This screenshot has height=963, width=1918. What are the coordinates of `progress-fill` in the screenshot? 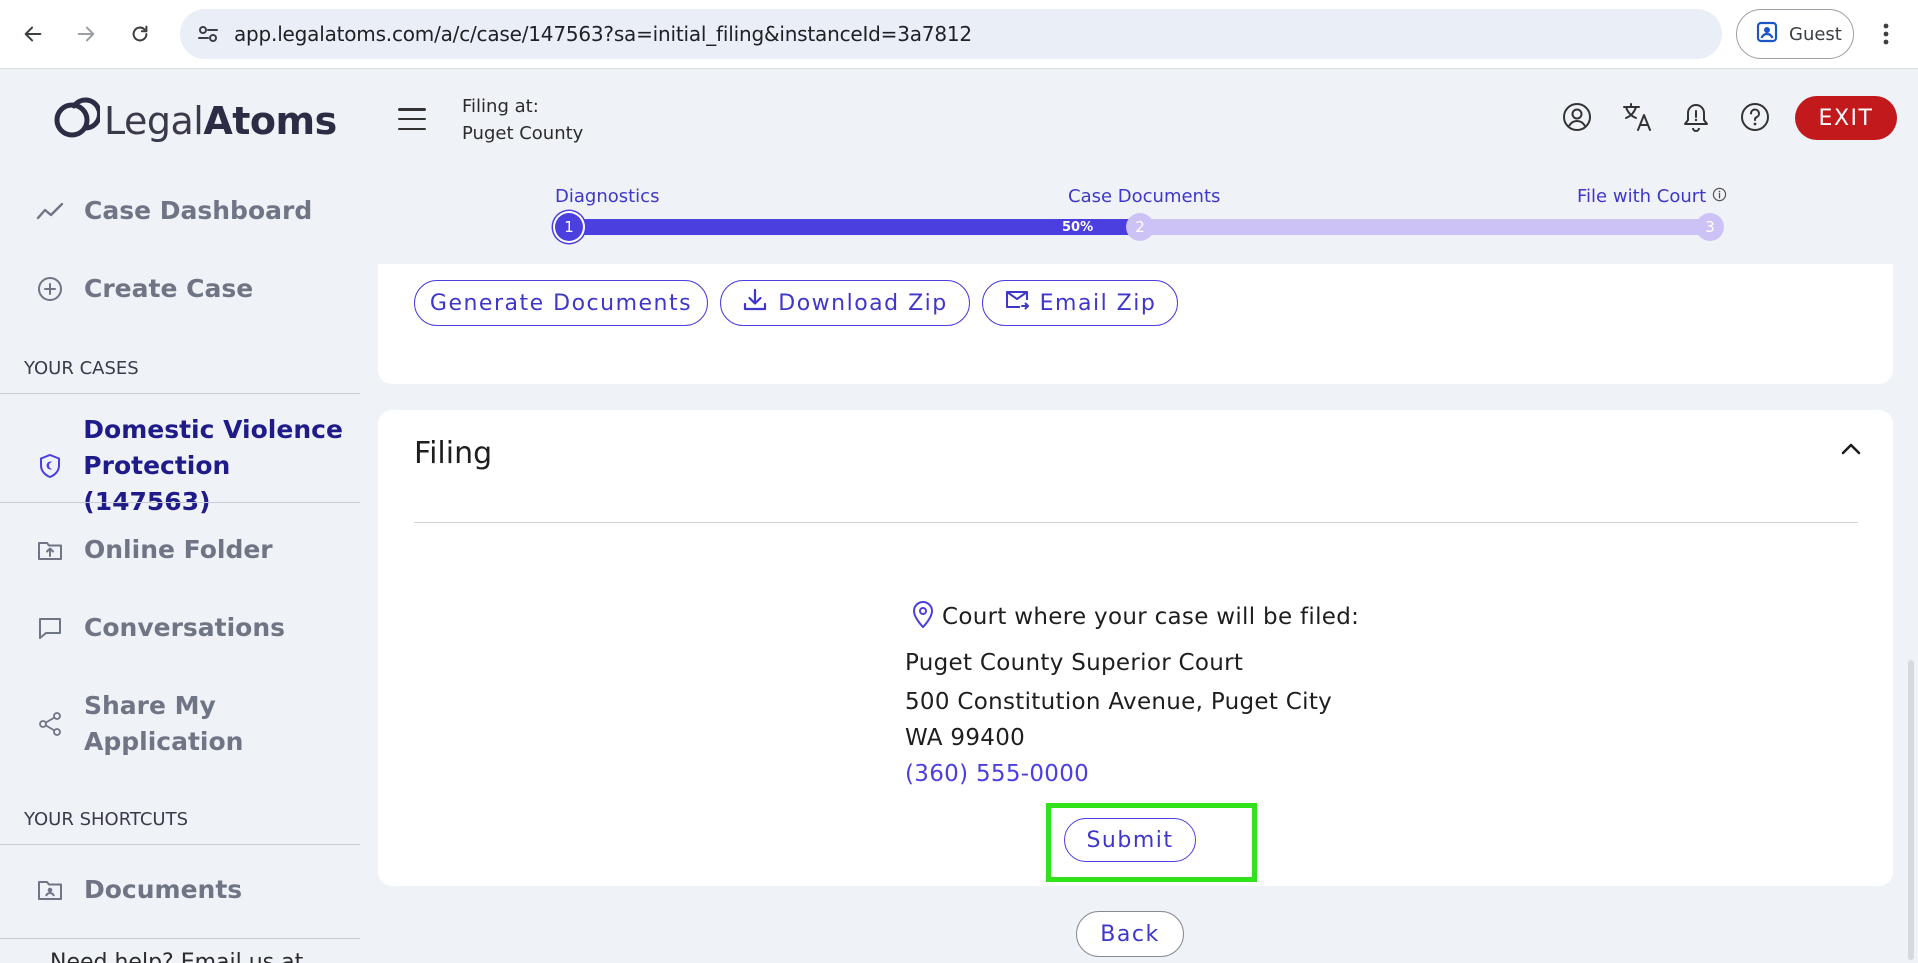 It's located at (844, 227).